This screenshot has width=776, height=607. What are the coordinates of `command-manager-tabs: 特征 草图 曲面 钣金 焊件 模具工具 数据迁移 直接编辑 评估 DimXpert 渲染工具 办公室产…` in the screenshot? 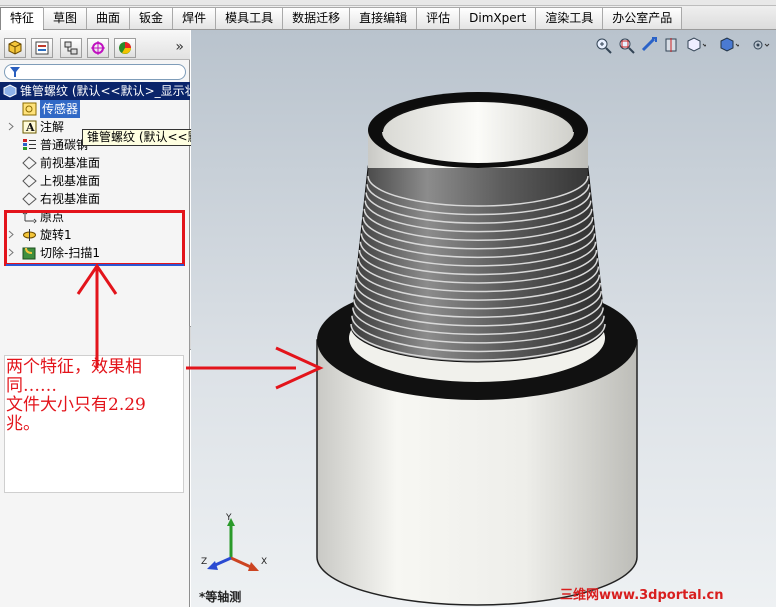 It's located at (388, 15).